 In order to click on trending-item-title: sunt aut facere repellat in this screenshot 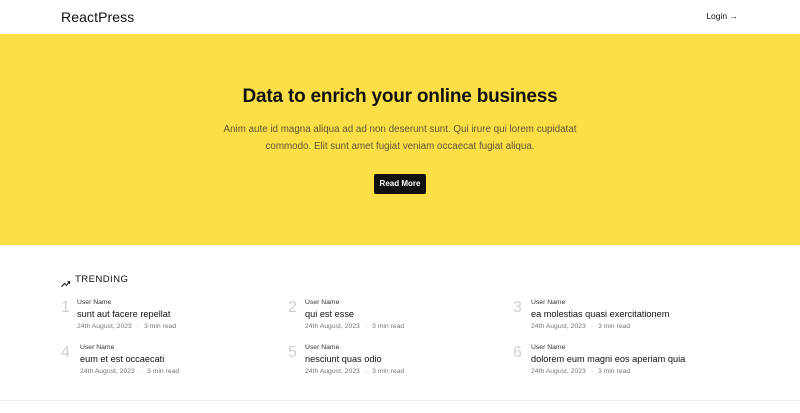, I will do `click(123, 314)`.